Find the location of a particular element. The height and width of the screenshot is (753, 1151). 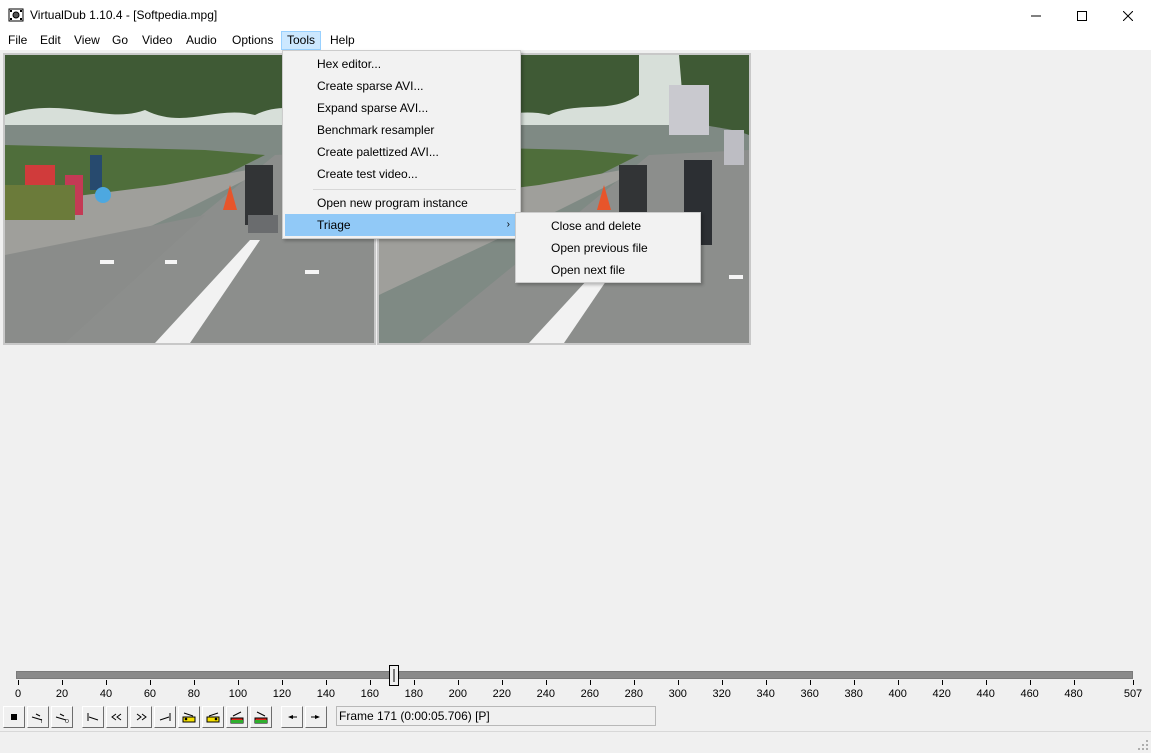

key-prev-icon is located at coordinates (189, 717).